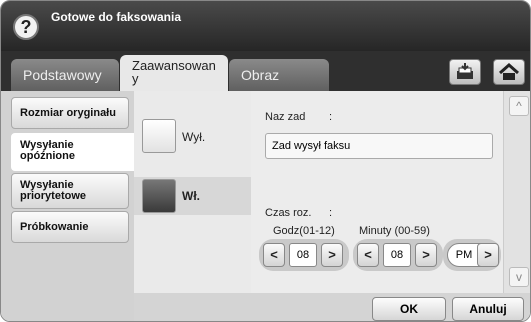 The width and height of the screenshot is (531, 322). I want to click on ok-button: OK, so click(409, 309).